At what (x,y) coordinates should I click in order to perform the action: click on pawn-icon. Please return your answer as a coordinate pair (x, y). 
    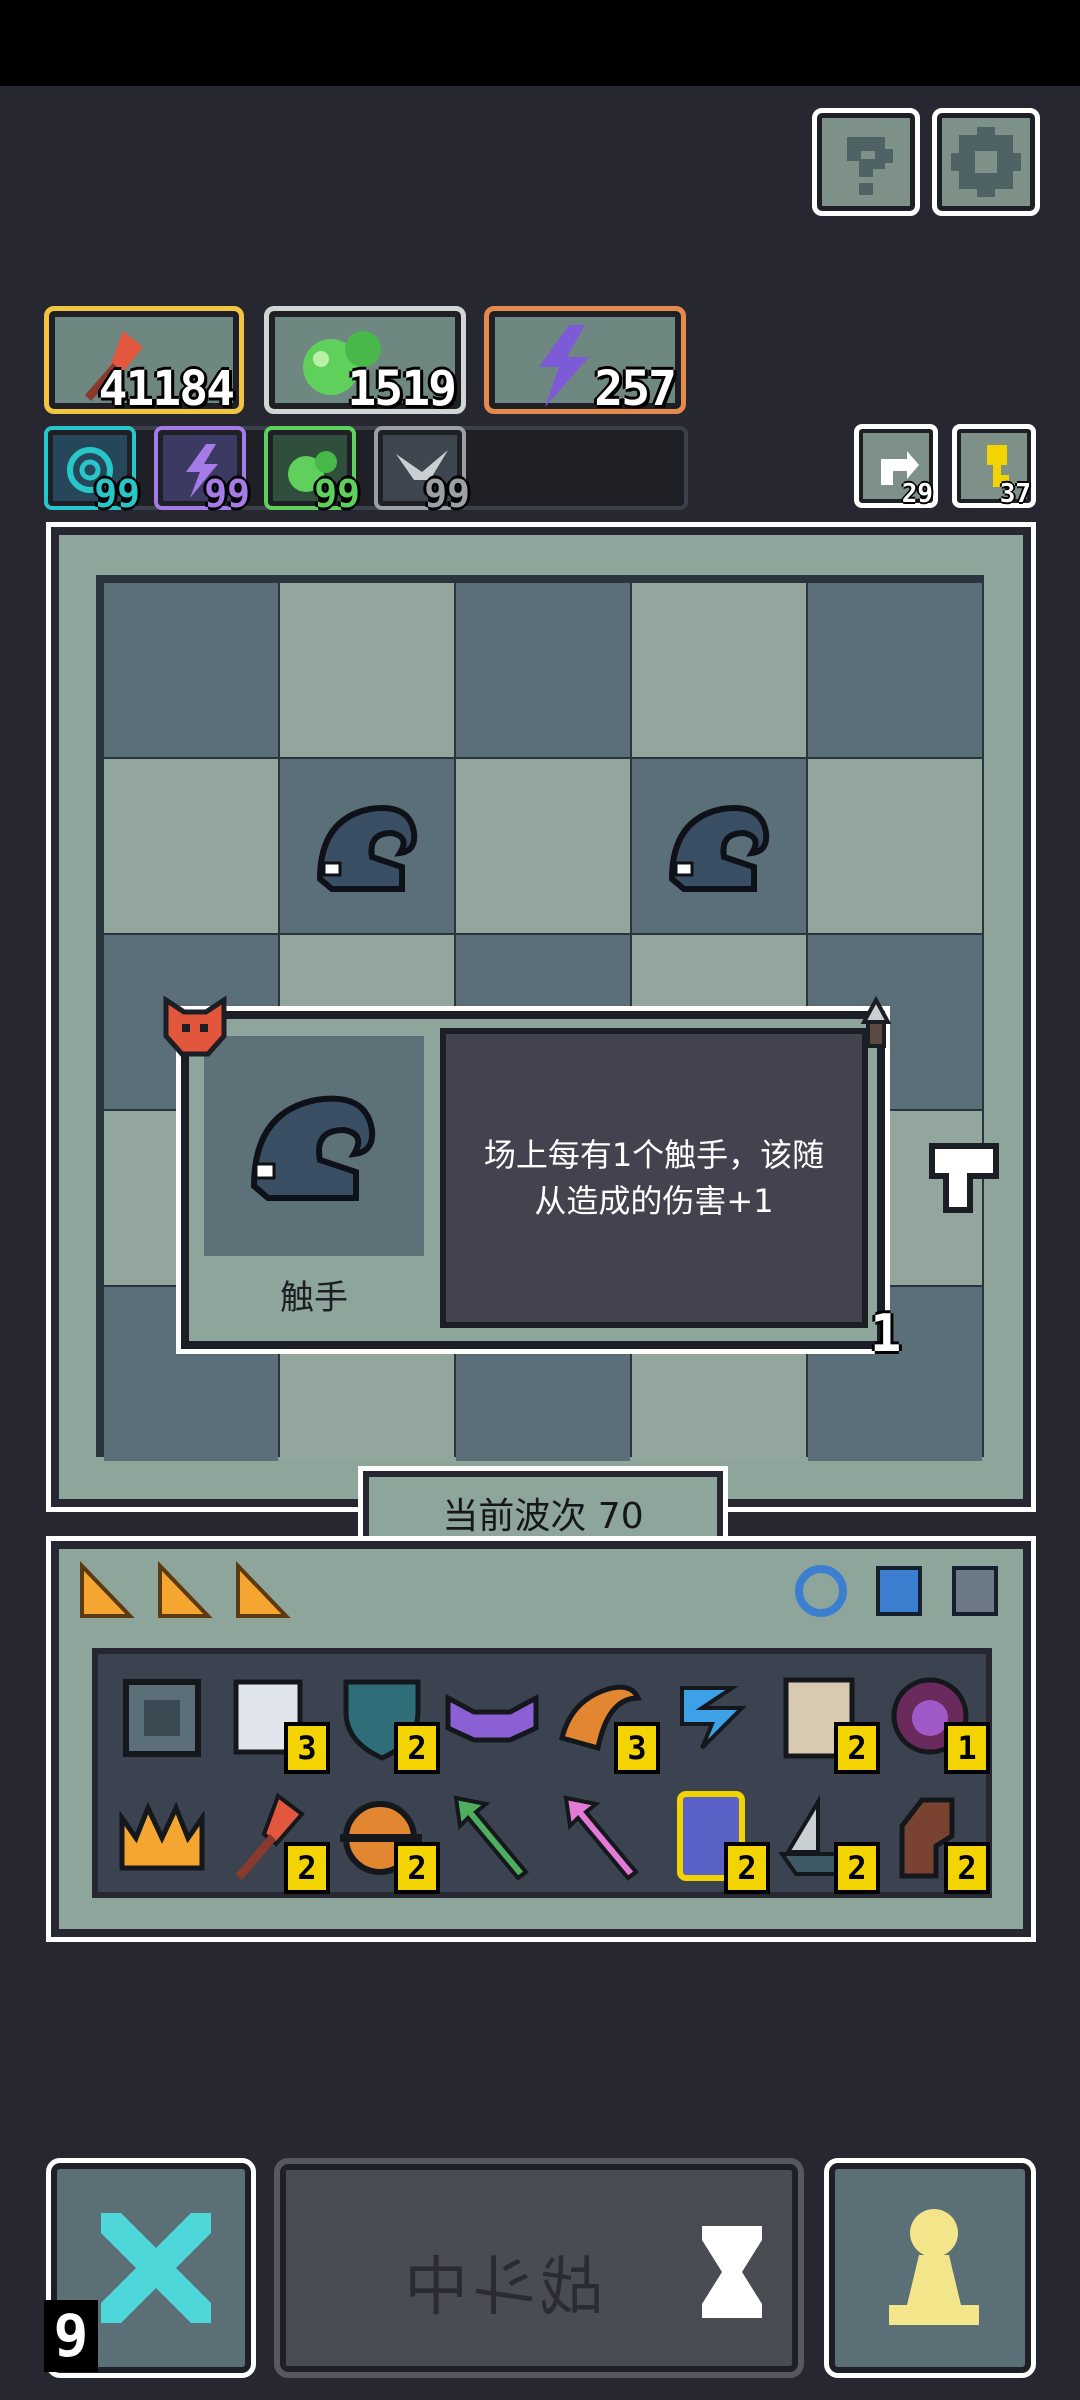
    Looking at the image, I should click on (934, 2267).